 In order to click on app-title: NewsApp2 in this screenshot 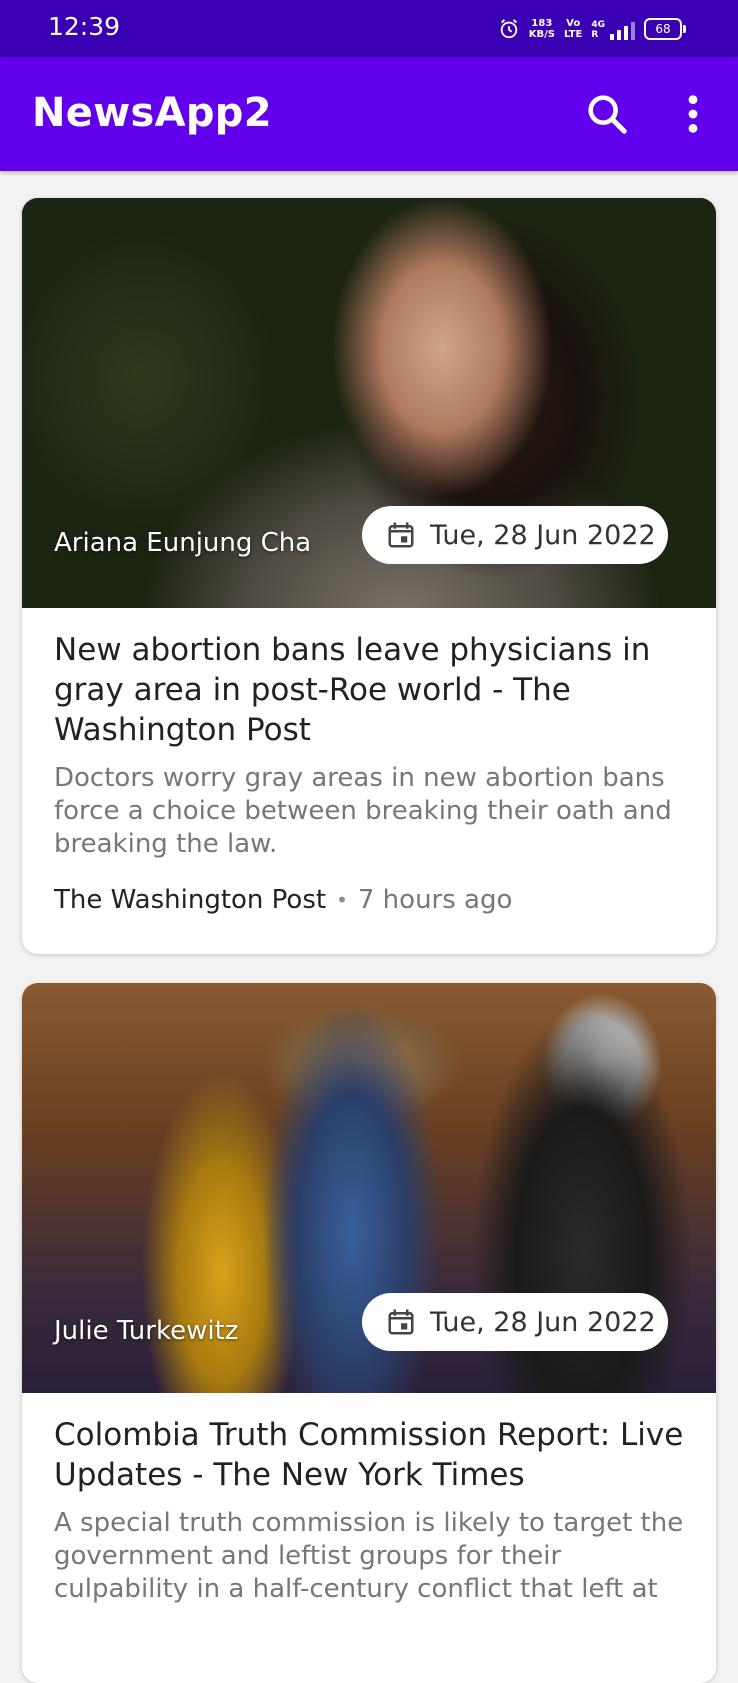, I will do `click(152, 113)`.